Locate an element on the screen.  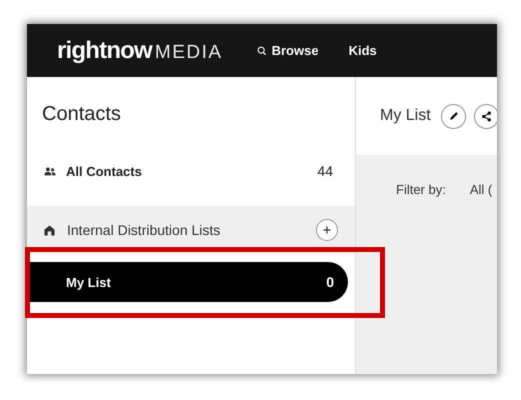
pencil-icon is located at coordinates (453, 116).